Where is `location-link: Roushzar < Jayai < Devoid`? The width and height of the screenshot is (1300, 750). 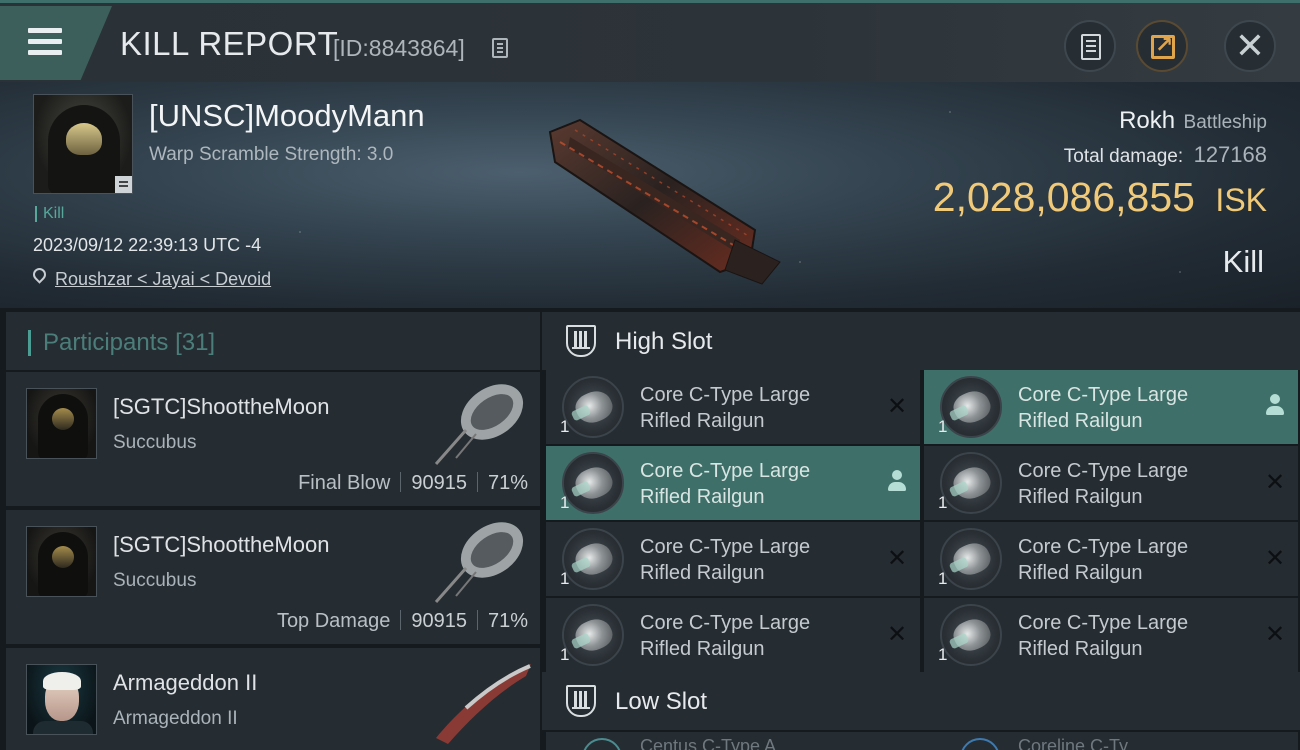
location-link: Roushzar < Jayai < Devoid is located at coordinates (163, 279).